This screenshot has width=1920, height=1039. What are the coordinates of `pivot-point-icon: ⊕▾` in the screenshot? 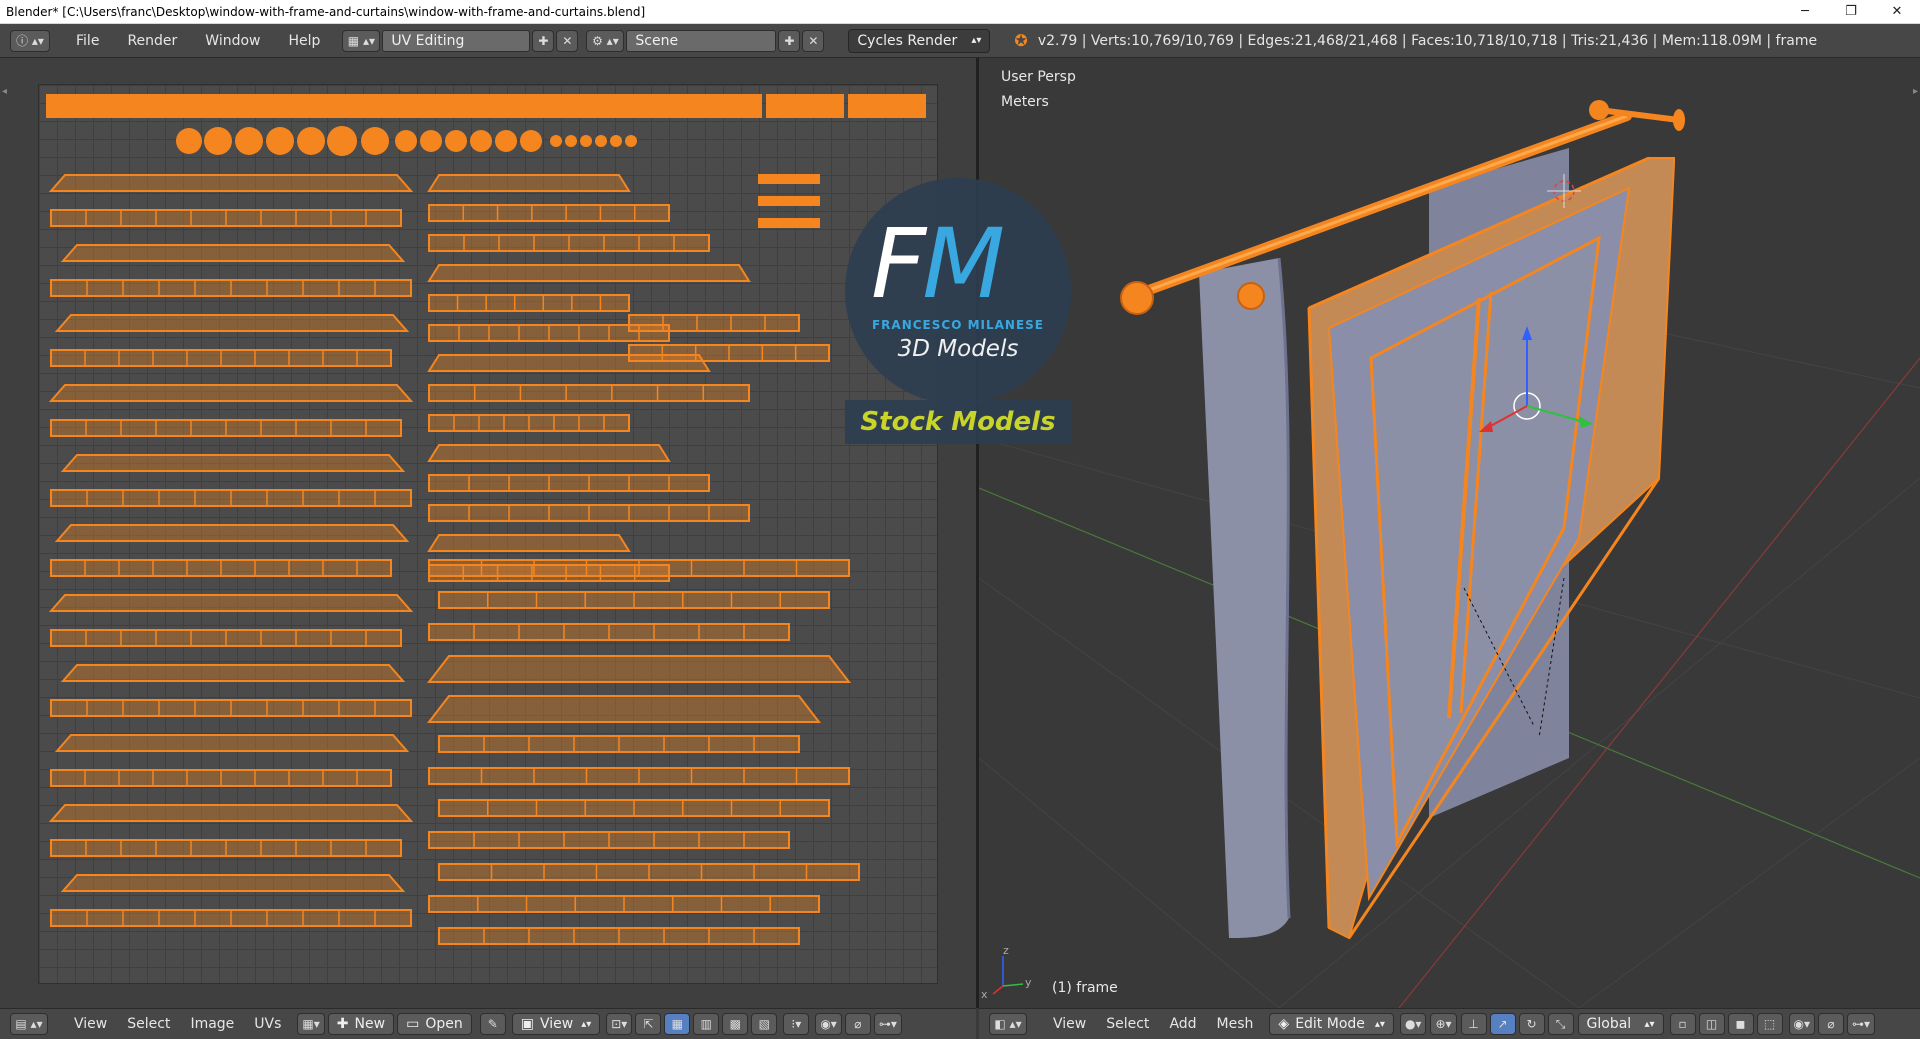 It's located at (1443, 1024).